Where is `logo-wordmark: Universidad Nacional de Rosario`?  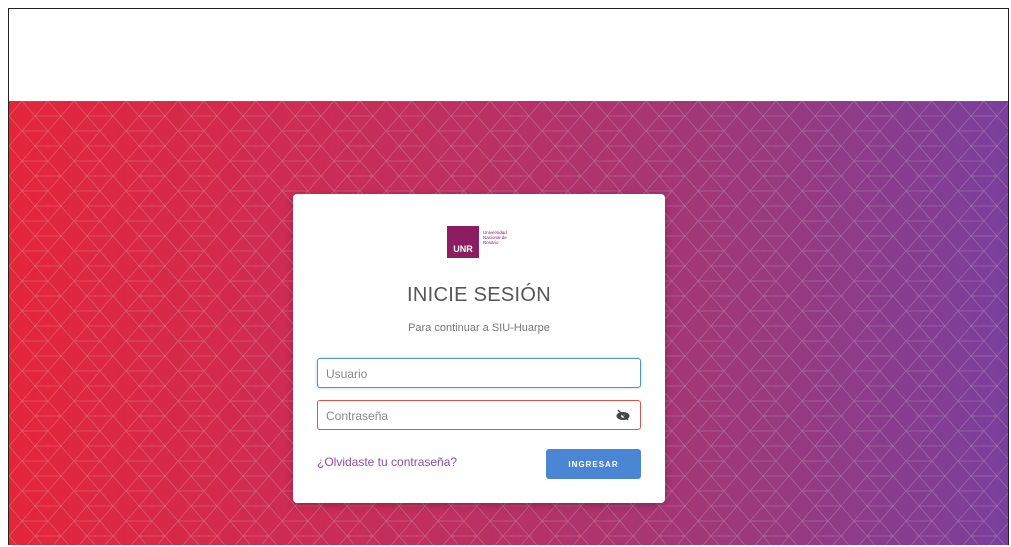 logo-wordmark: Universidad Nacional de Rosario is located at coordinates (495, 237).